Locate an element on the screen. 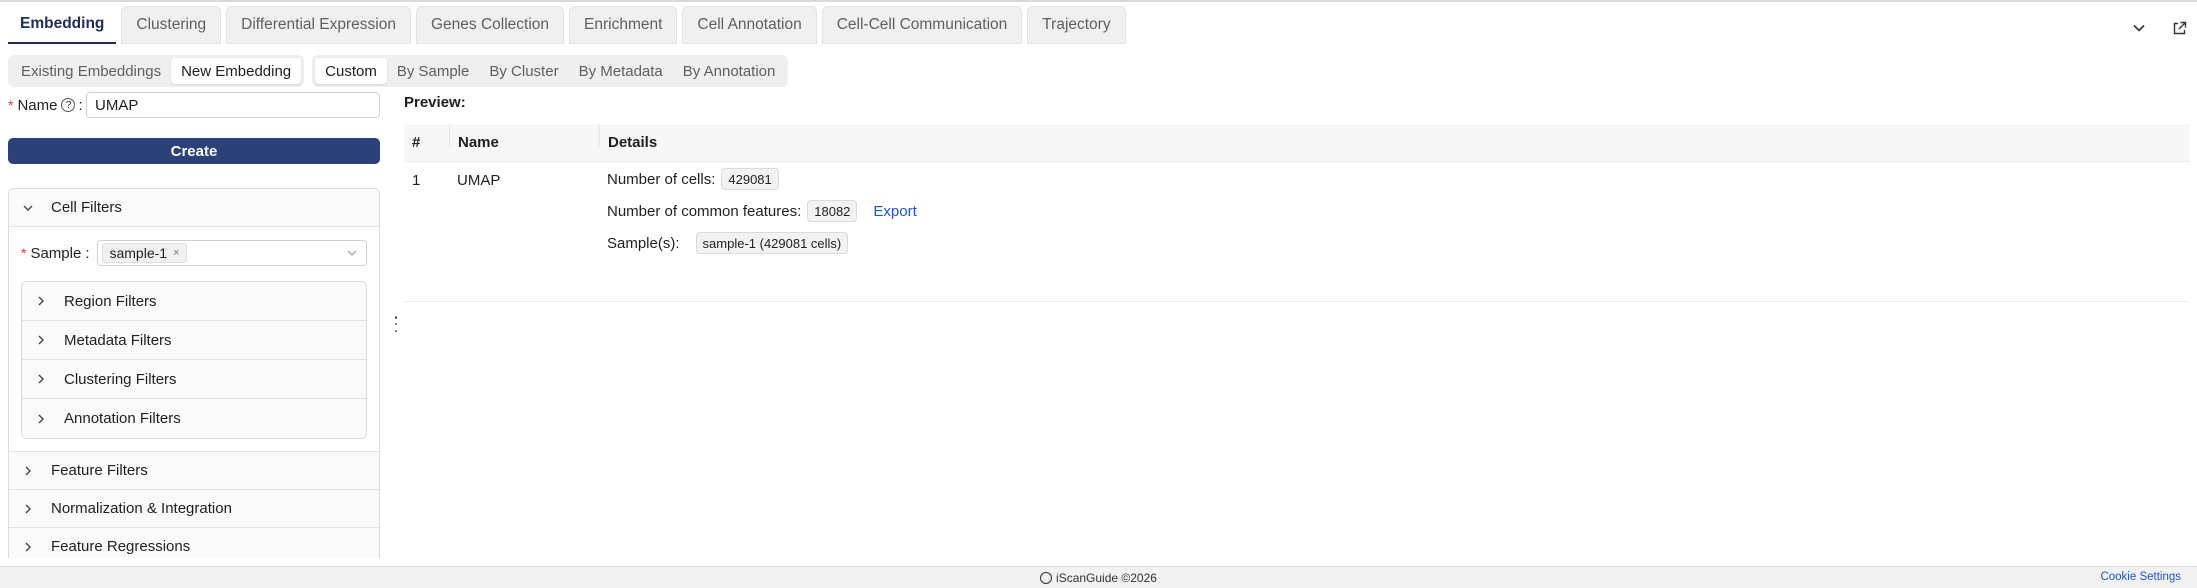 The height and width of the screenshot is (588, 2197). tabbar-actions is located at coordinates (2159, 28).